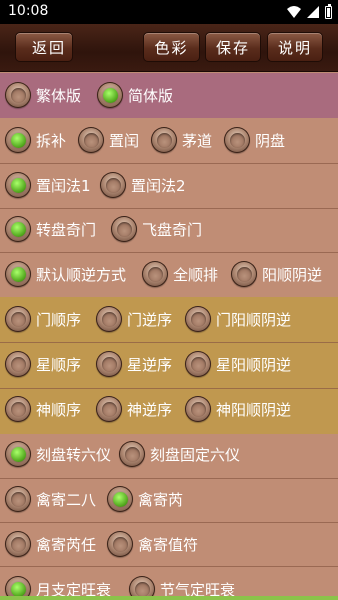 The image size is (338, 600). What do you see at coordinates (197, 140) in the screenshot?
I see `option-label: 茅道` at bounding box center [197, 140].